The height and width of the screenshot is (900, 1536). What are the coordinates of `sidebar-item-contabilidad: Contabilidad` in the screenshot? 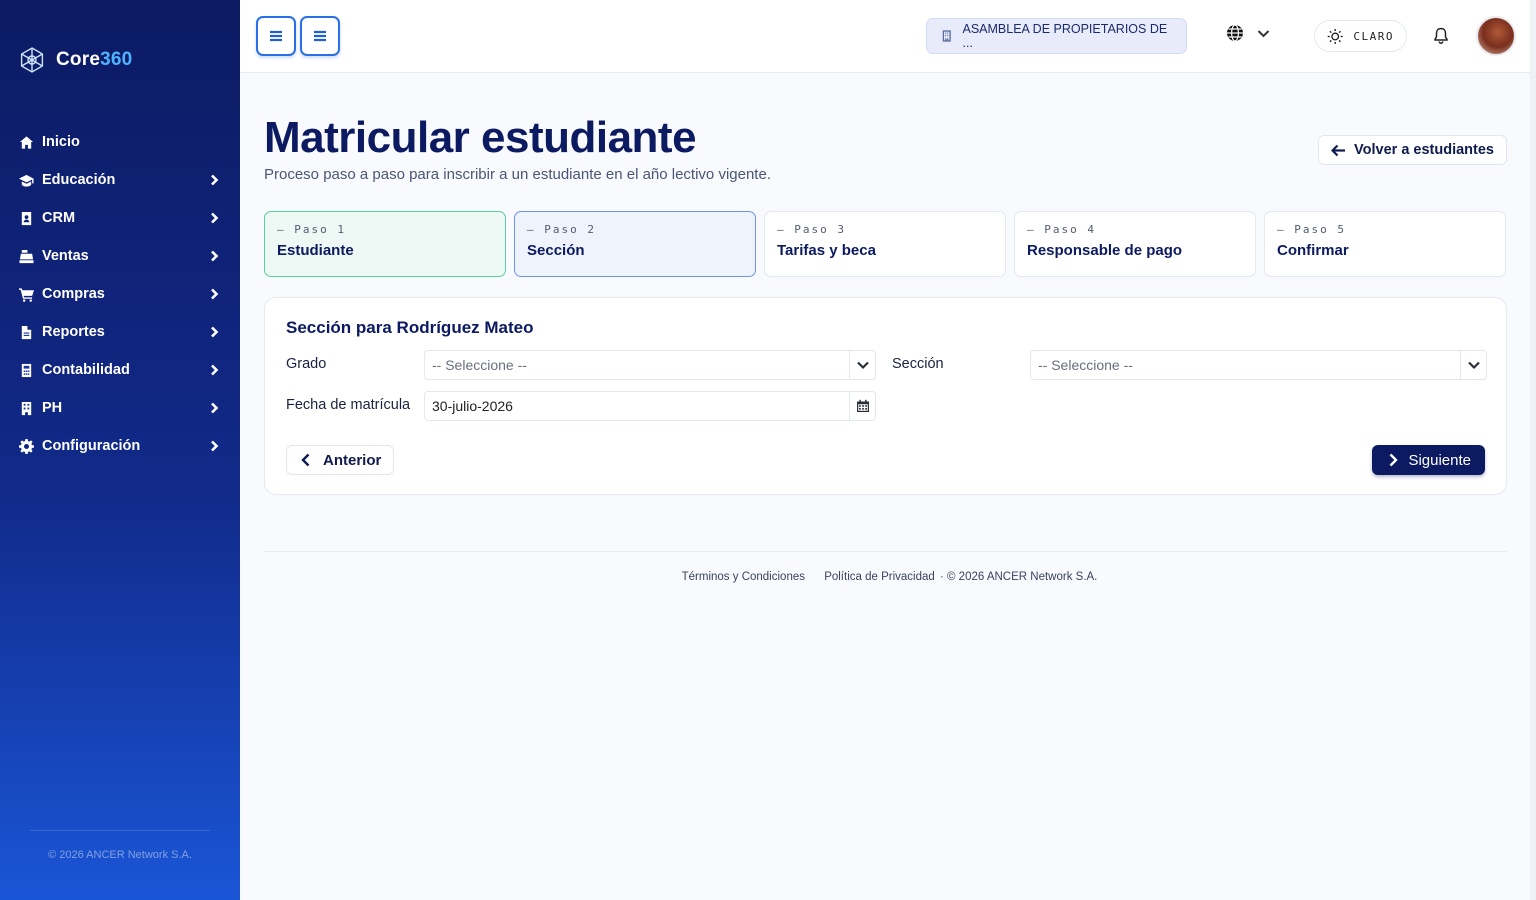 It's located at (120, 370).